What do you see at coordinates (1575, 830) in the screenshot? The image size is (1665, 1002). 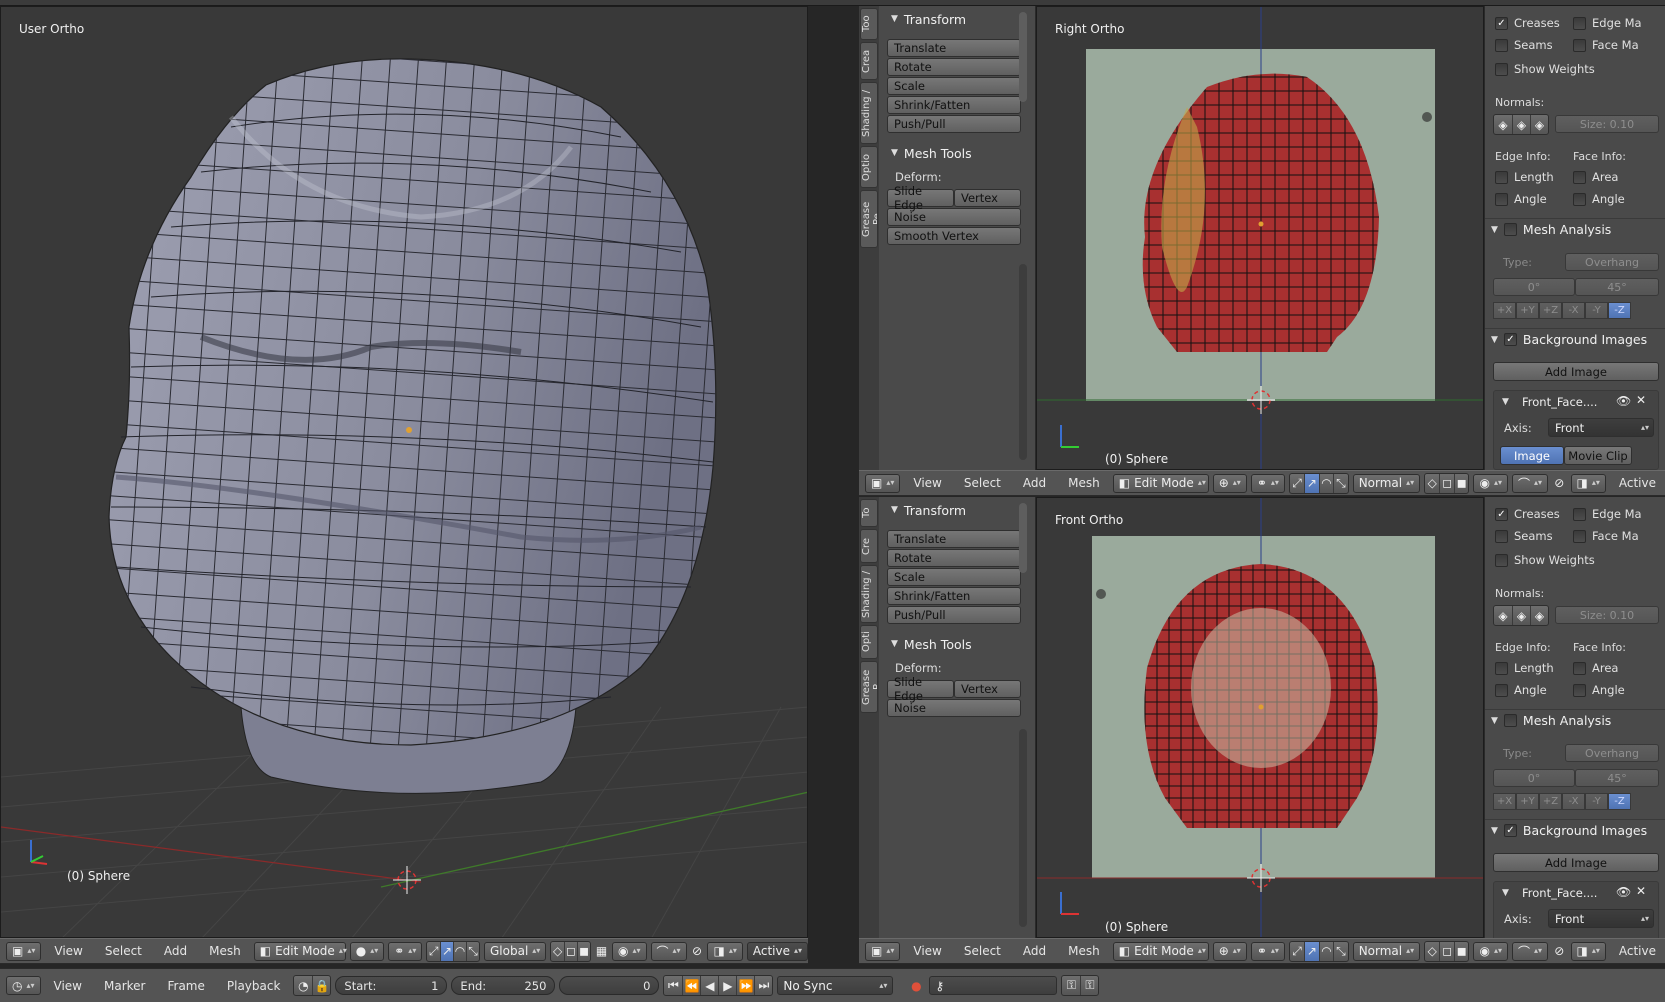 I see `background-images-header: ▼ ✓ Background Images` at bounding box center [1575, 830].